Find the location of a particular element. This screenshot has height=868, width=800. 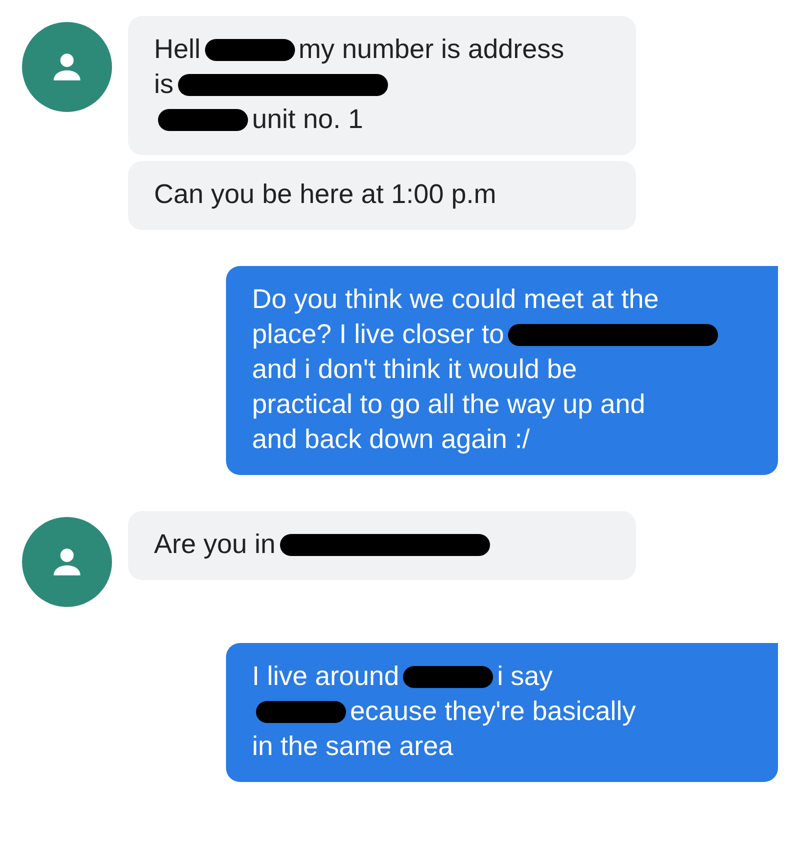

message-text: Are you in is located at coordinates (215, 544).